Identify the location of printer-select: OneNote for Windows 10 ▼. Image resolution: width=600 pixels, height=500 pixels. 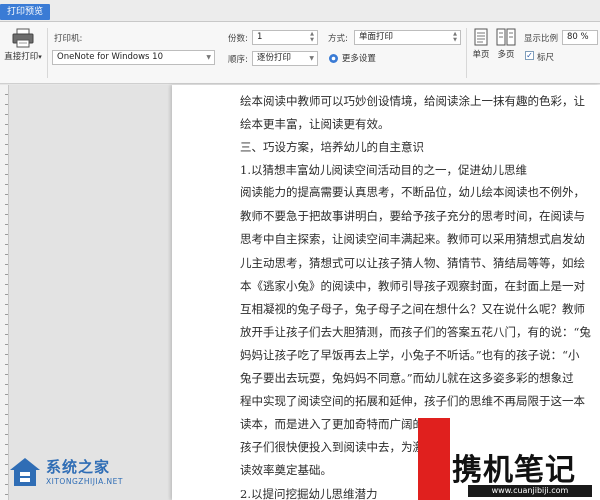
(133, 57).